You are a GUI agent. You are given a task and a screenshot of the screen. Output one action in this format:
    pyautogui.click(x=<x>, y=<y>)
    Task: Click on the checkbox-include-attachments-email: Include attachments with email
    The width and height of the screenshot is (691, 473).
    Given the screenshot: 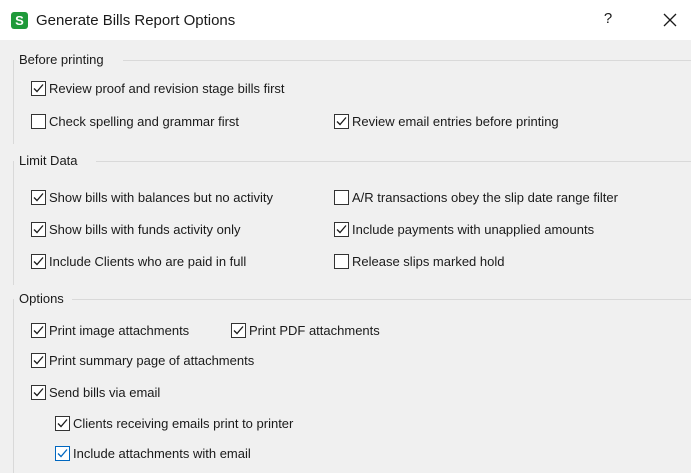 What is the action you would take?
    pyautogui.click(x=153, y=453)
    